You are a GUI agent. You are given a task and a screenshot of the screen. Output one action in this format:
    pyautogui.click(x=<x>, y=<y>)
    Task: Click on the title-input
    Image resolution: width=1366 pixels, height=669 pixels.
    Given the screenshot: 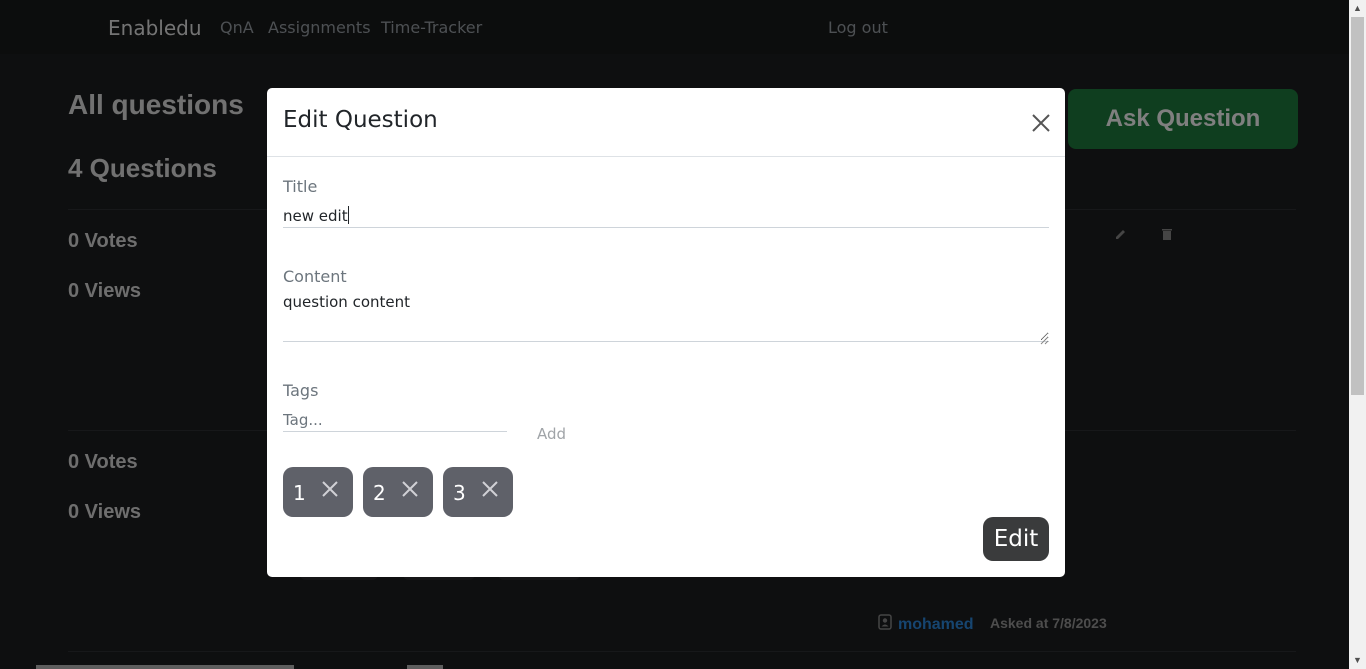 What is the action you would take?
    pyautogui.click(x=666, y=216)
    